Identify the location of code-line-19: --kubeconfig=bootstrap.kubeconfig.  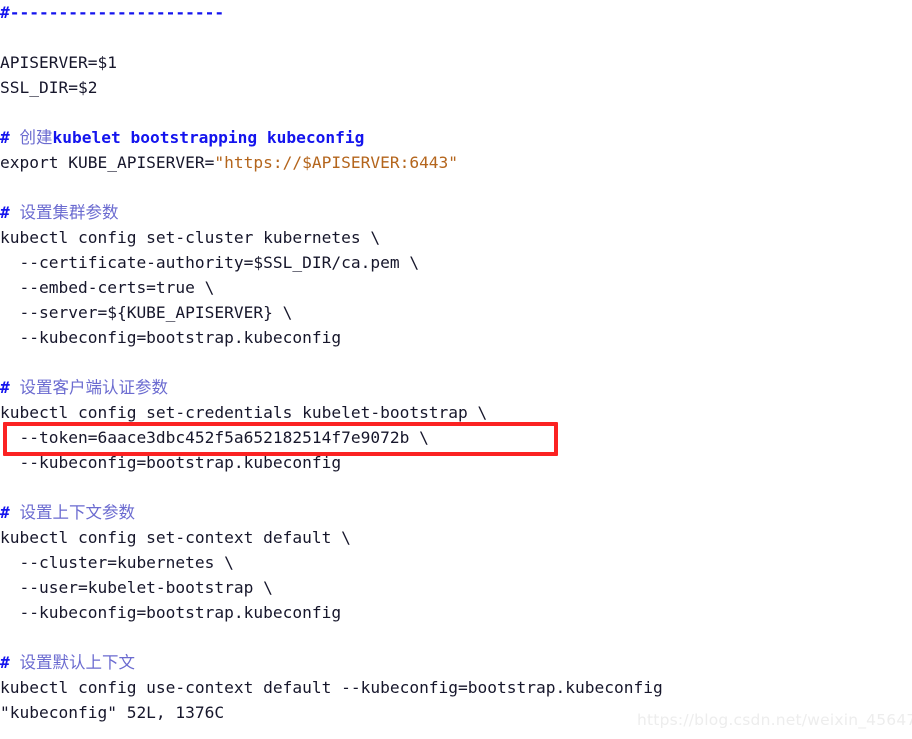
(170, 462).